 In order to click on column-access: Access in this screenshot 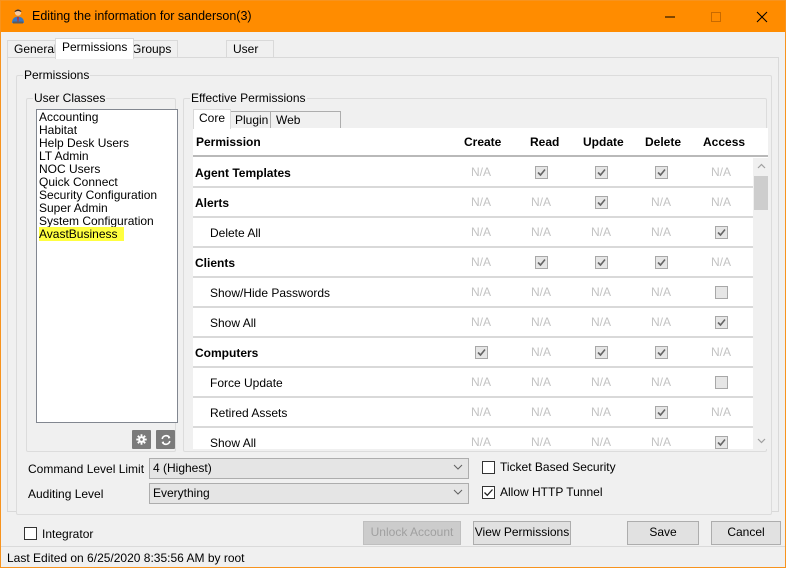, I will do `click(724, 142)`.